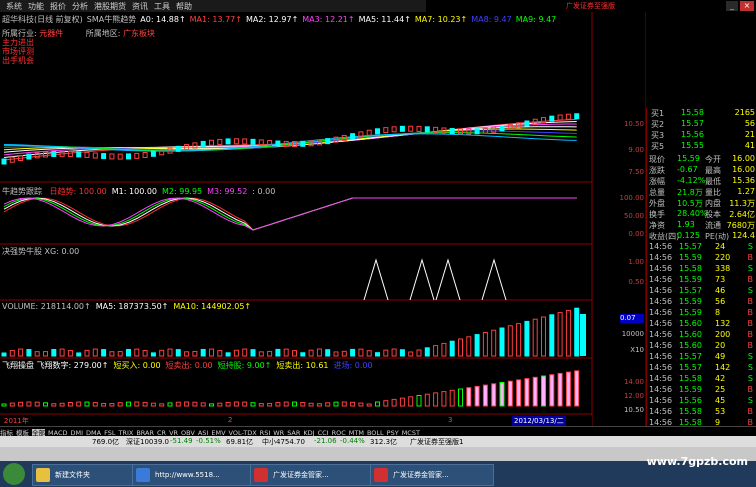  Describe the element at coordinates (701, 378) in the screenshot. I see `tick-row: 14:56 15.58 42 S` at that location.